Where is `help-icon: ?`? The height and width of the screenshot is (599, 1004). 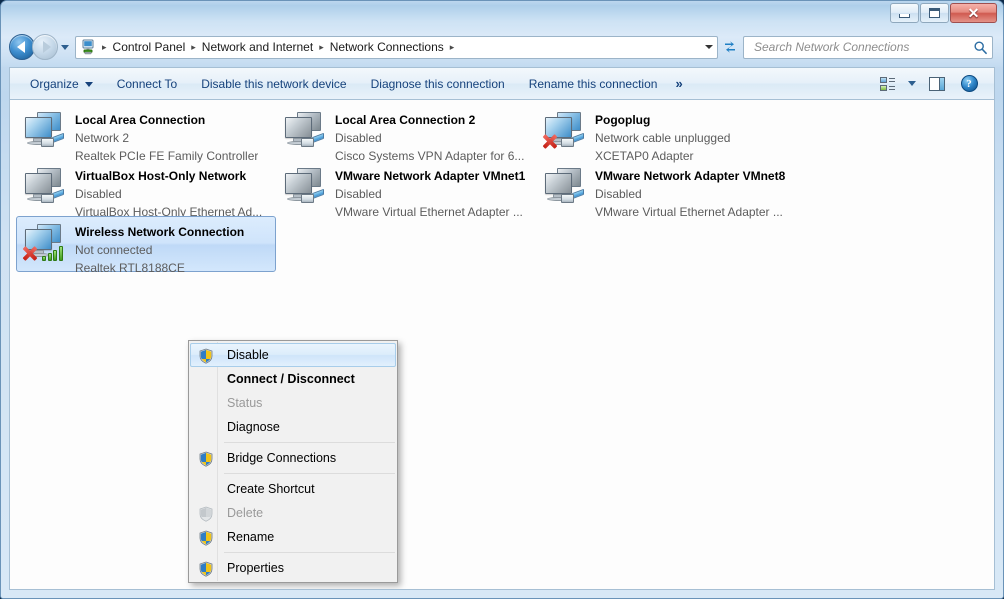
help-icon: ? is located at coordinates (969, 83).